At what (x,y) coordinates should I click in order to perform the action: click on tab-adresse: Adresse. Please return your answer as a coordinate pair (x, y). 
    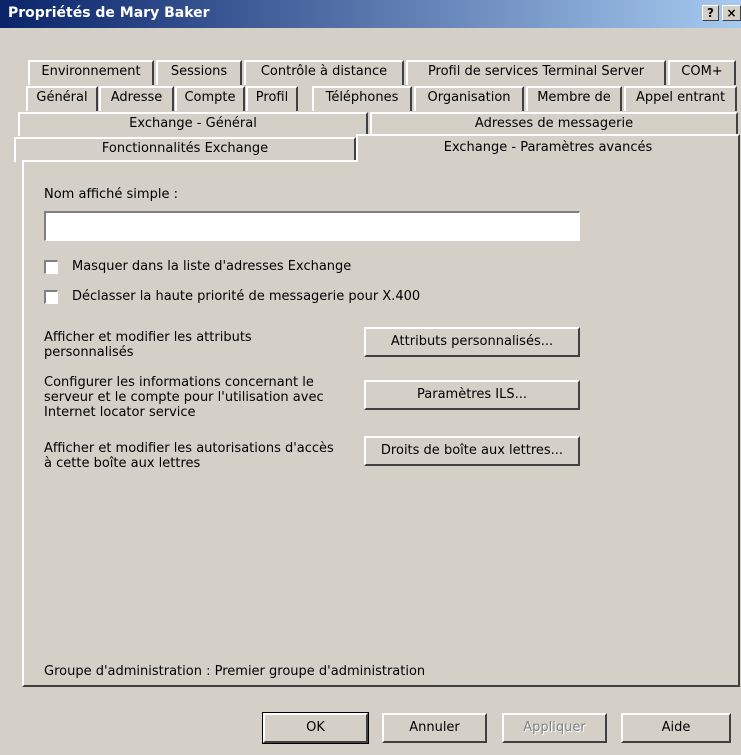
    Looking at the image, I should click on (136, 98).